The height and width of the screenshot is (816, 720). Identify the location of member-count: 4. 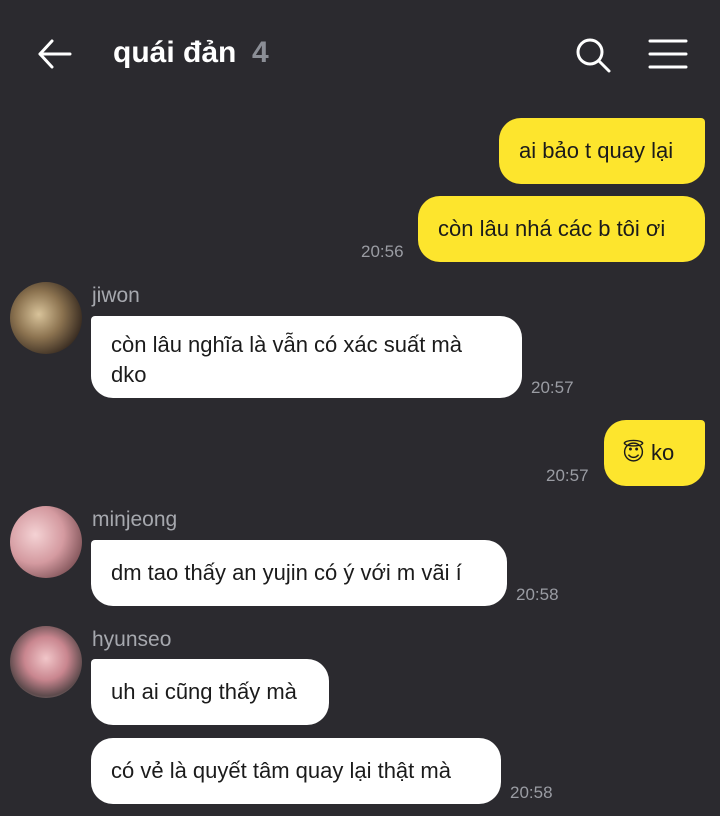
(260, 52).